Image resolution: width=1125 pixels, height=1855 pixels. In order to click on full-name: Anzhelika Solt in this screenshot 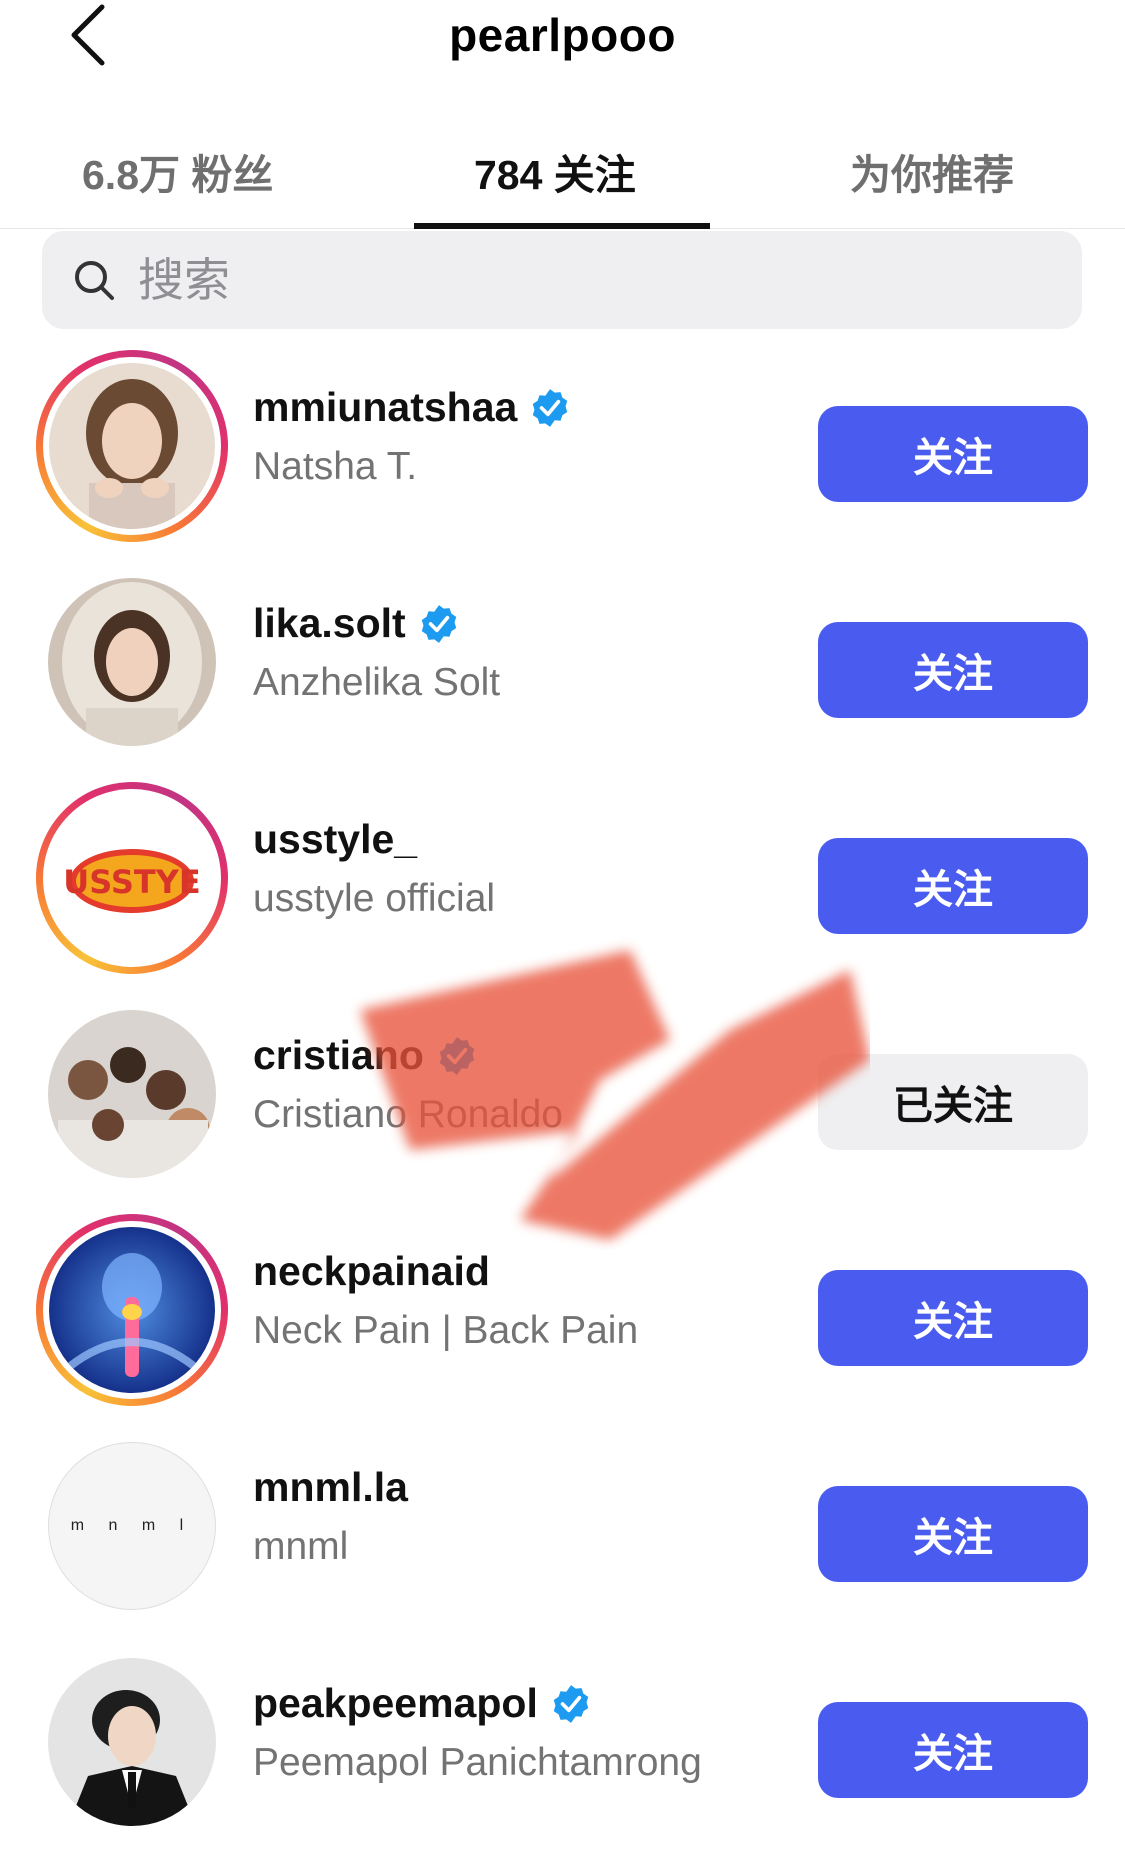, I will do `click(377, 682)`.